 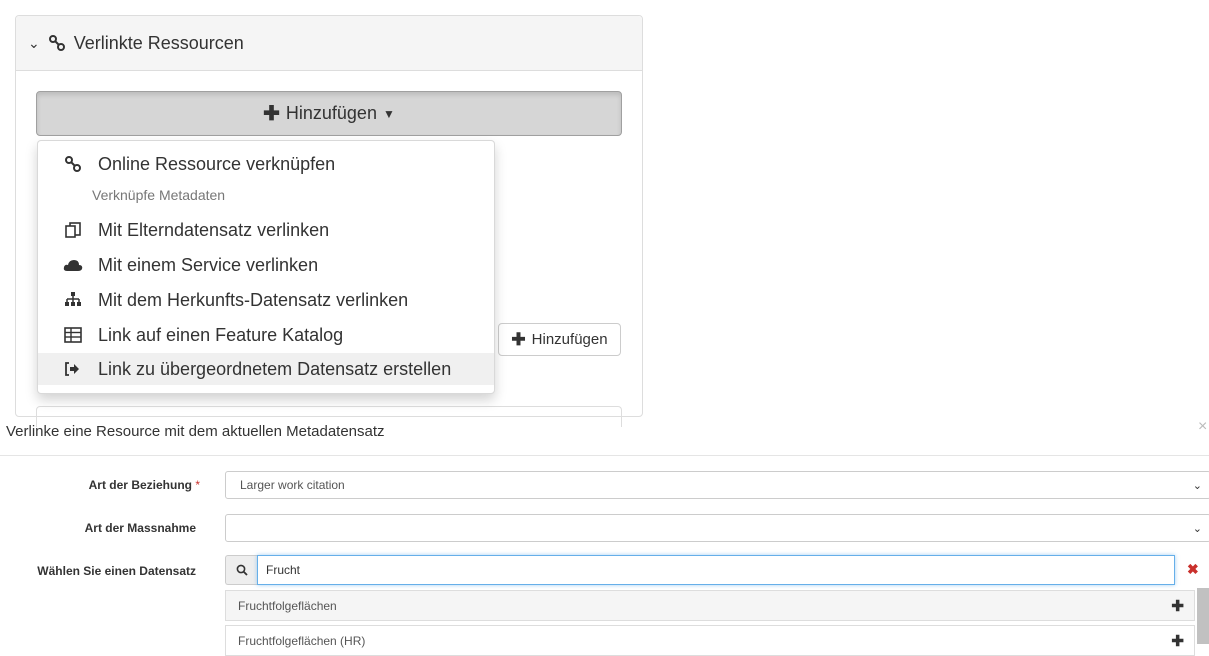 I want to click on small-add-button: ✚ Hinzufügen, so click(x=559, y=339).